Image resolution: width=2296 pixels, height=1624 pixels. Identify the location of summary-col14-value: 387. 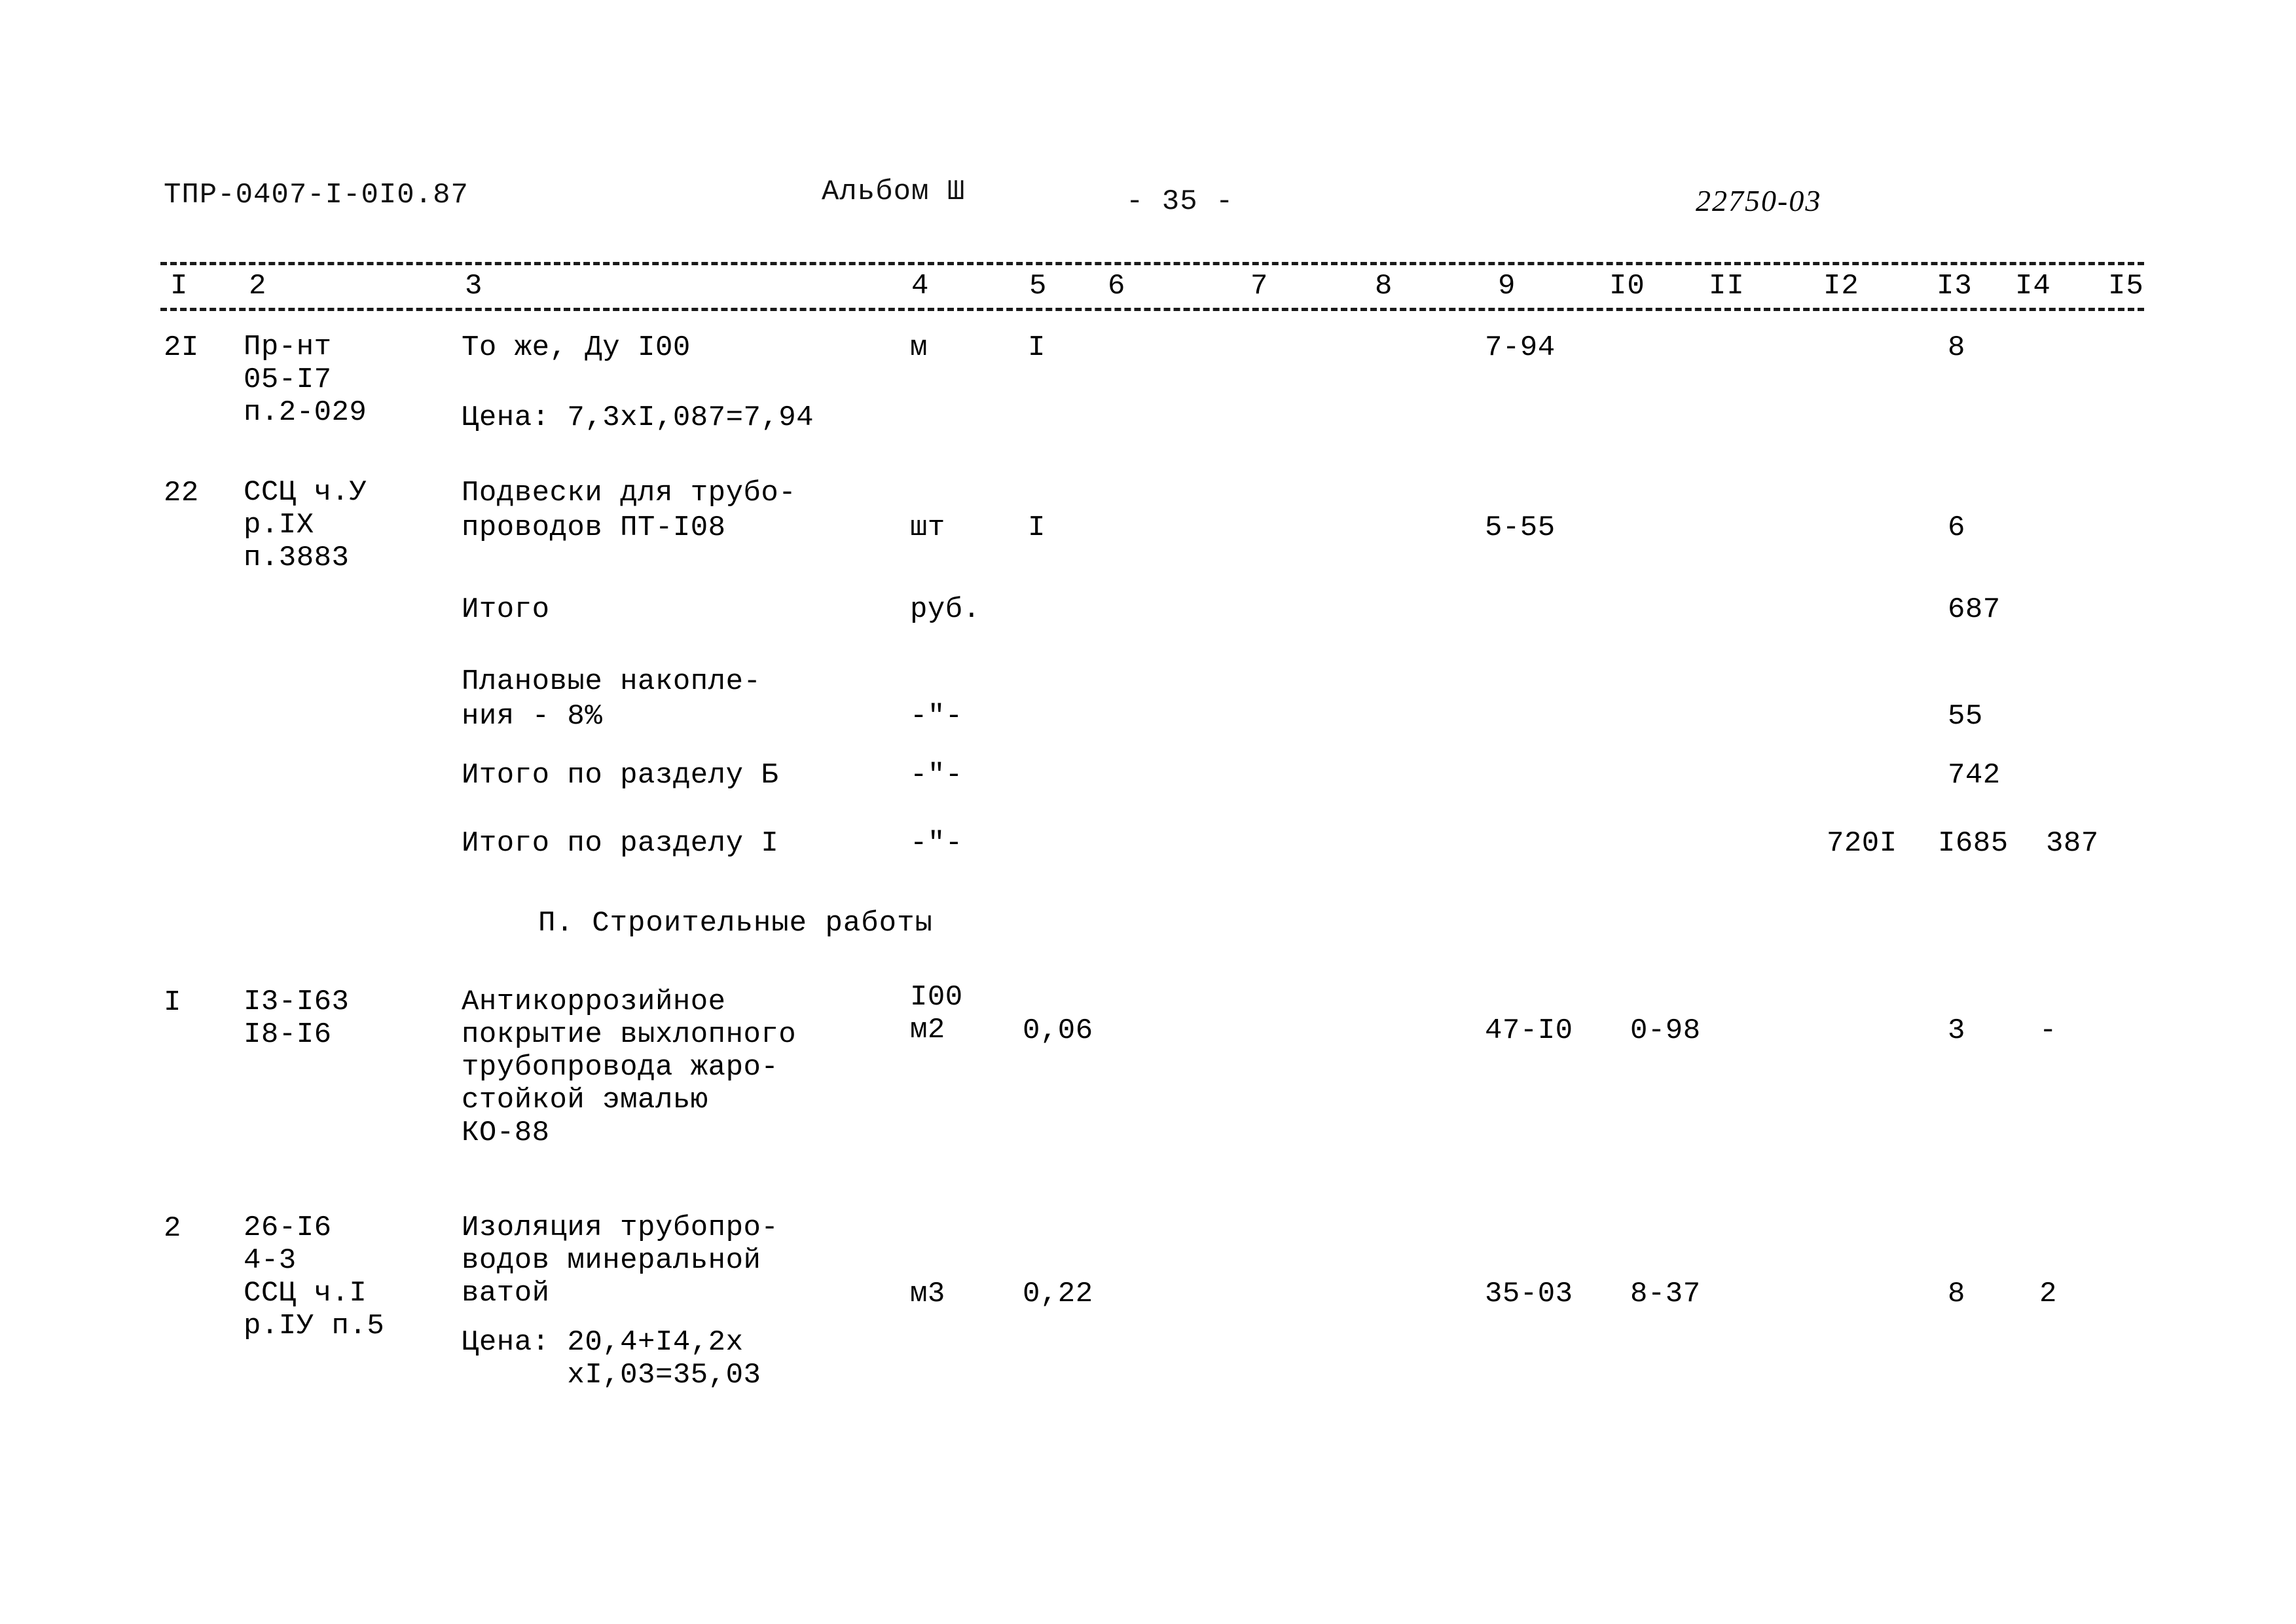
(2072, 843).